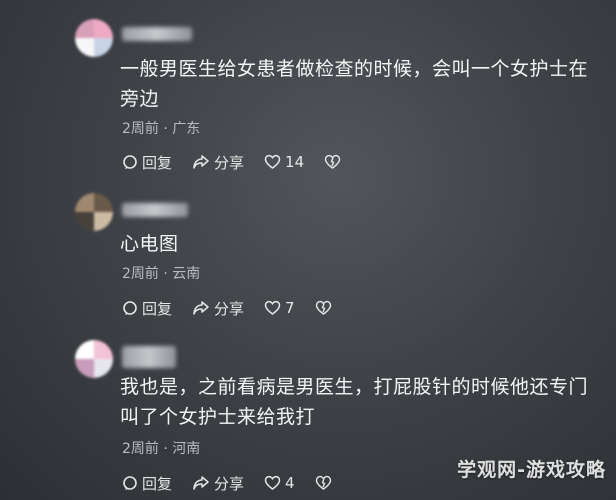 The height and width of the screenshot is (500, 616). Describe the element at coordinates (354, 402) in the screenshot. I see `comment-text: 我也是，之前看病是男医生，打屁股针的时候他还专门叫了个女护士来给我打` at that location.